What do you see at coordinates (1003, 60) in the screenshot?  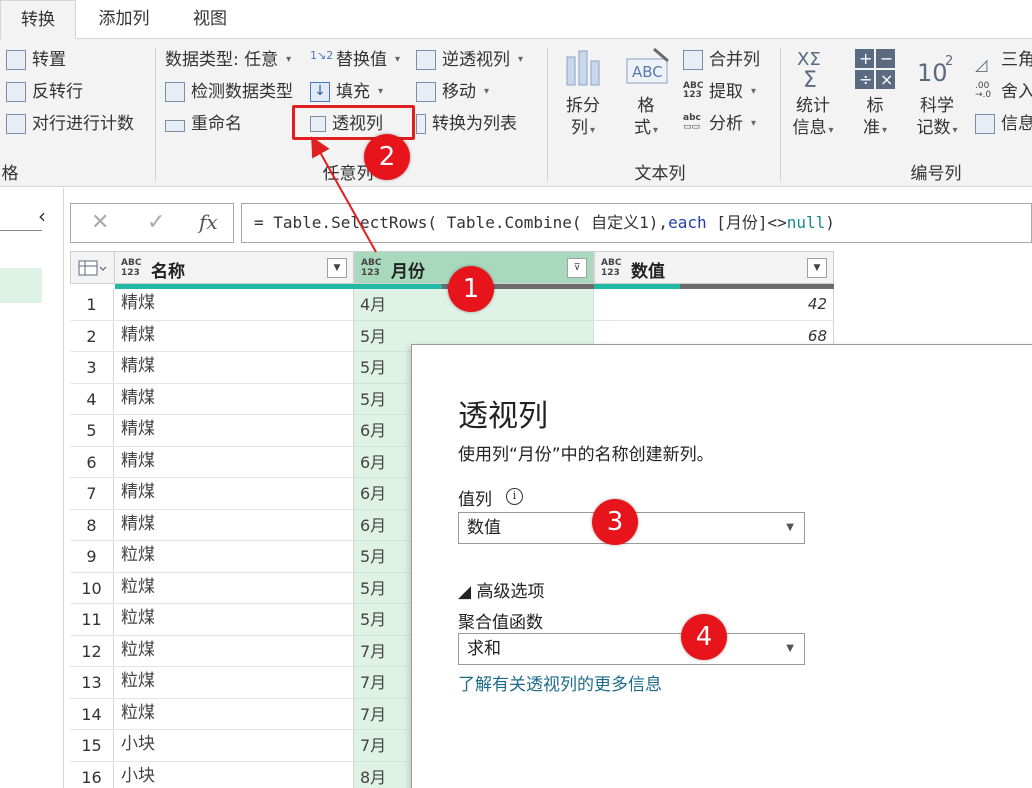 I see `trigonometry-button: ◿ 三角` at bounding box center [1003, 60].